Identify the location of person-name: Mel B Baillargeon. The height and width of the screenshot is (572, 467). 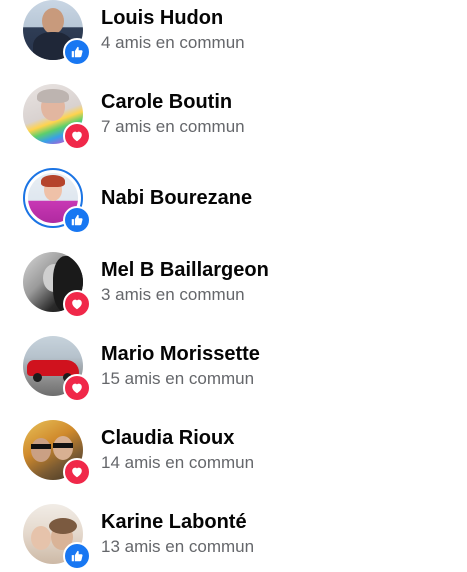
(185, 270).